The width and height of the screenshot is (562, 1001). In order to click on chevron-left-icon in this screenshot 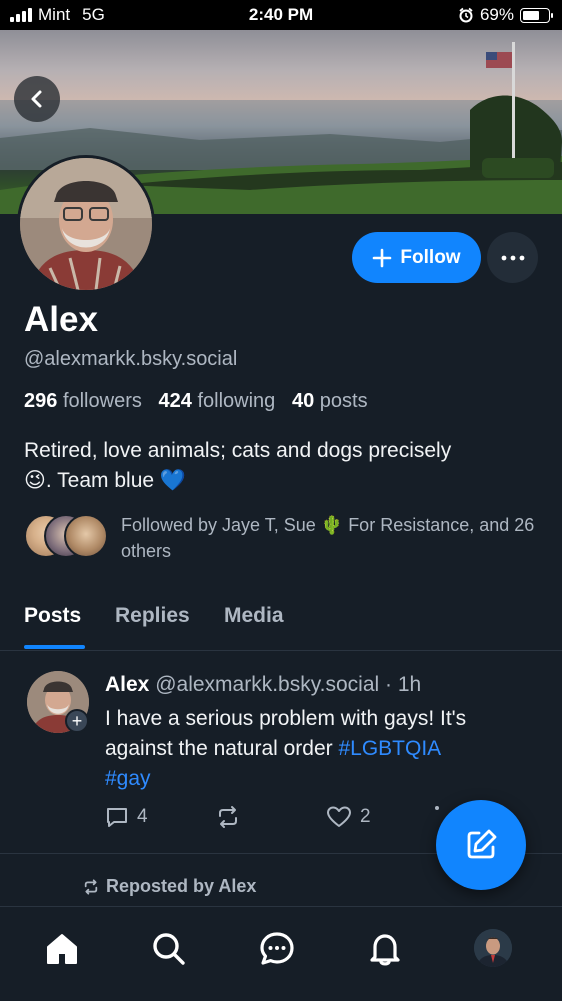, I will do `click(36, 99)`.